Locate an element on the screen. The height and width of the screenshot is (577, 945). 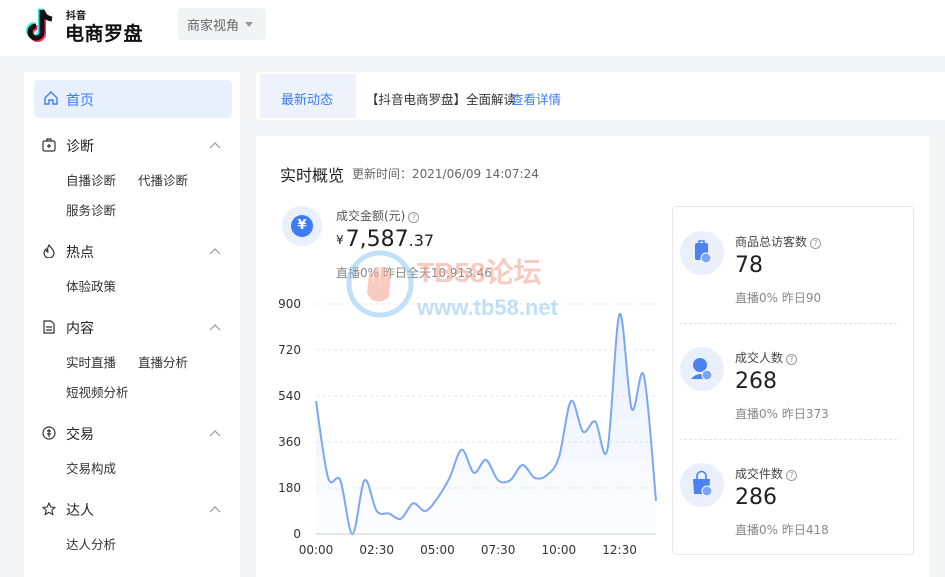
x-tick-label: 05:00 is located at coordinates (437, 550).